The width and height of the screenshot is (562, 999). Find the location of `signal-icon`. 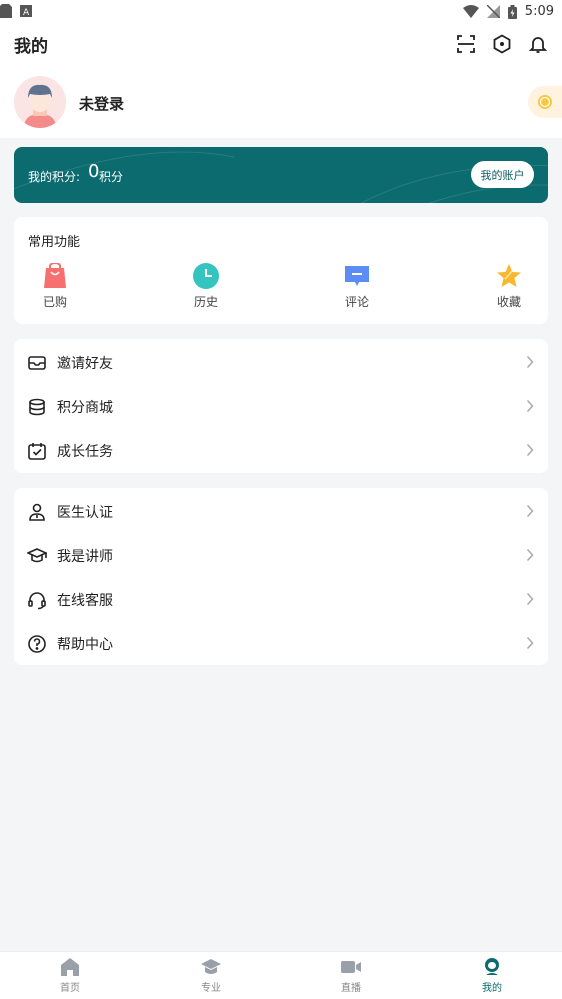

signal-icon is located at coordinates (493, 11).